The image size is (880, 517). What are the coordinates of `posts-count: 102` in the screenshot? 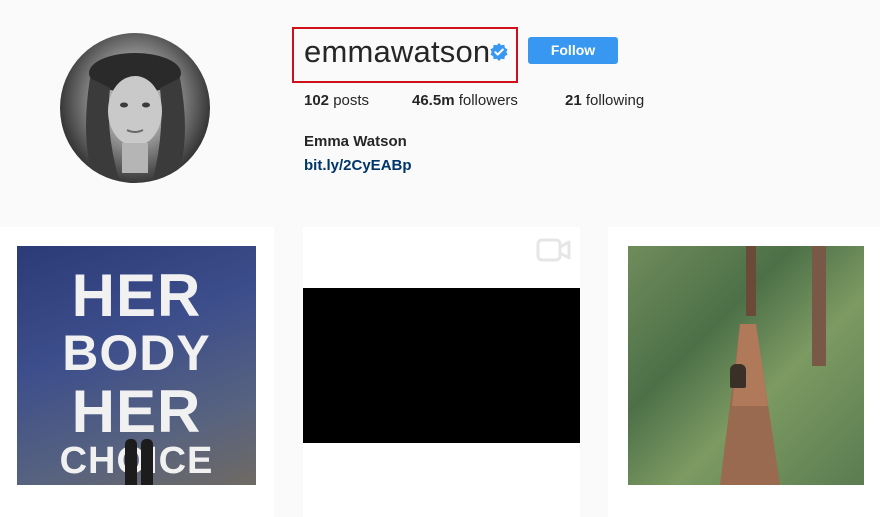 It's located at (317, 100).